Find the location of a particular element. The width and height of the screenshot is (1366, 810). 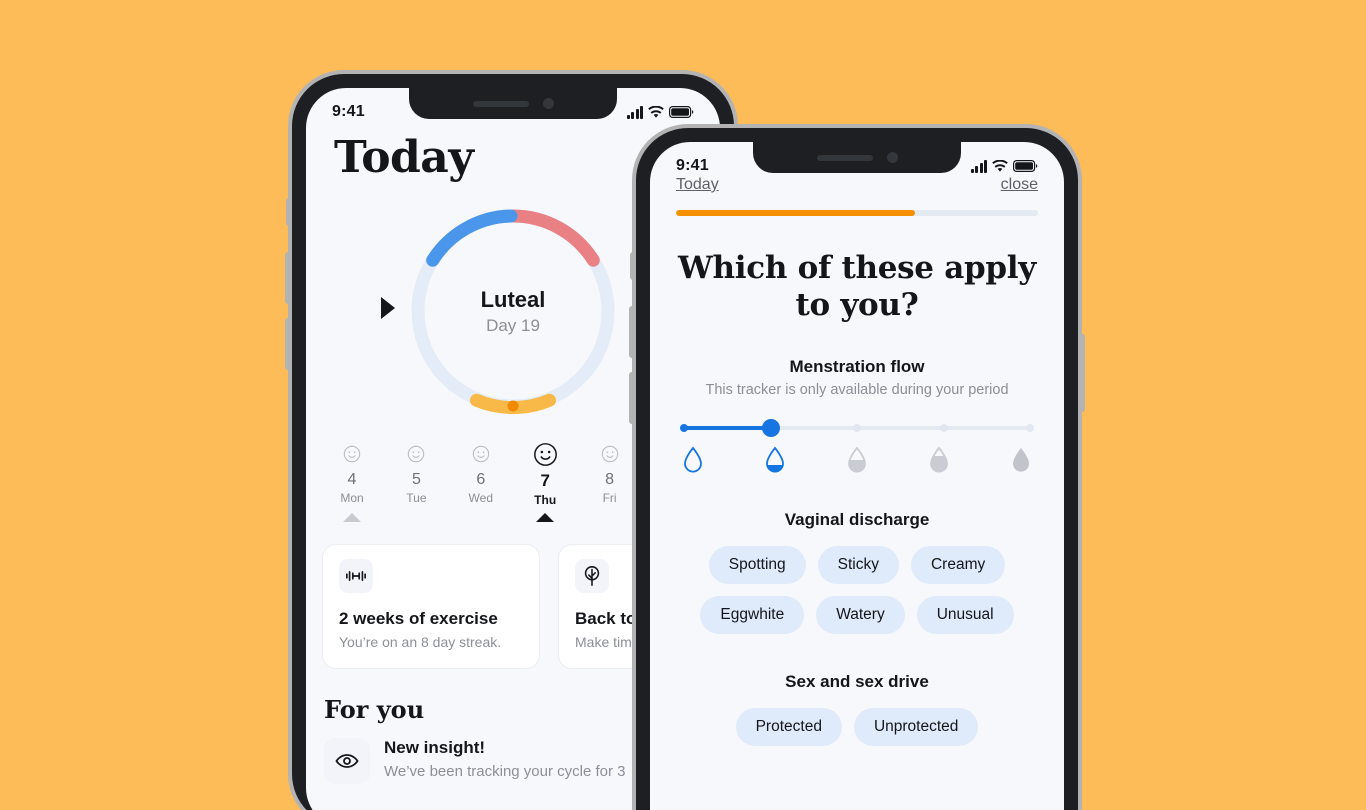

day-name: Fri is located at coordinates (609, 498).